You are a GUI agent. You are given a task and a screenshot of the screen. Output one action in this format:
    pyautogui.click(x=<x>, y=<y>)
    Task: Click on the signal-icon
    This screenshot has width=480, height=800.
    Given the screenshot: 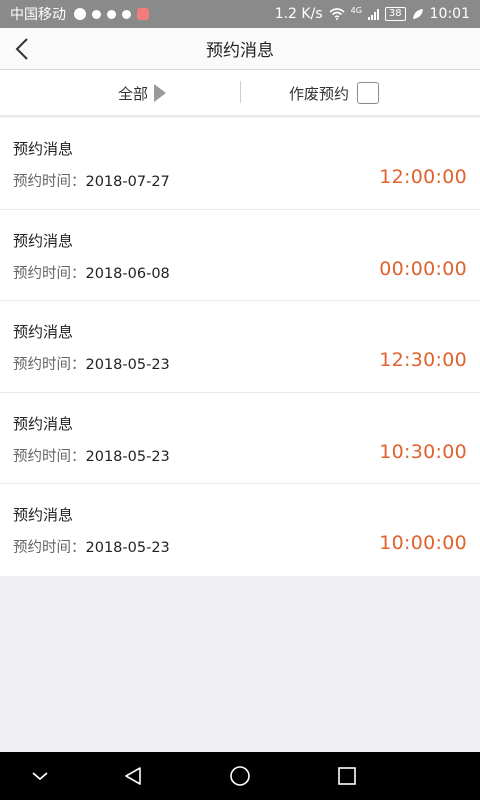 What is the action you would take?
    pyautogui.click(x=373, y=14)
    